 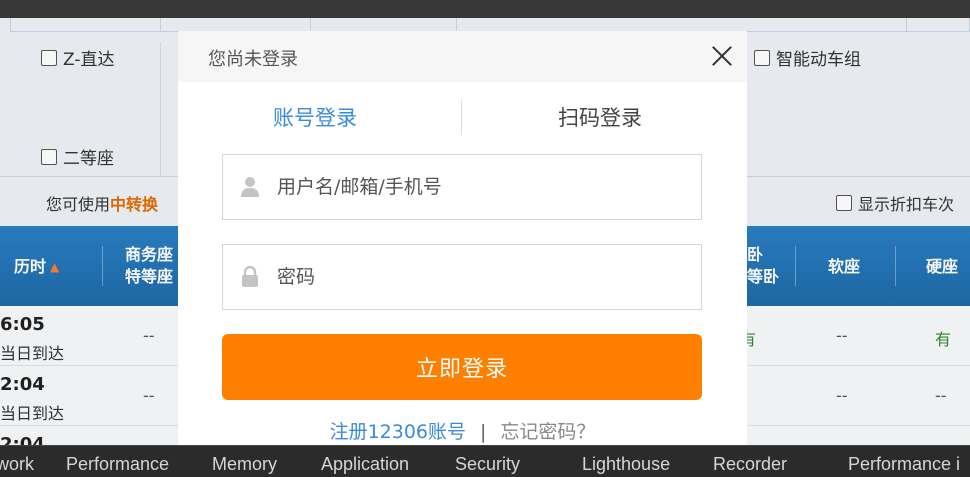 I want to click on modal-title: 您尚未登录, so click(x=253, y=59).